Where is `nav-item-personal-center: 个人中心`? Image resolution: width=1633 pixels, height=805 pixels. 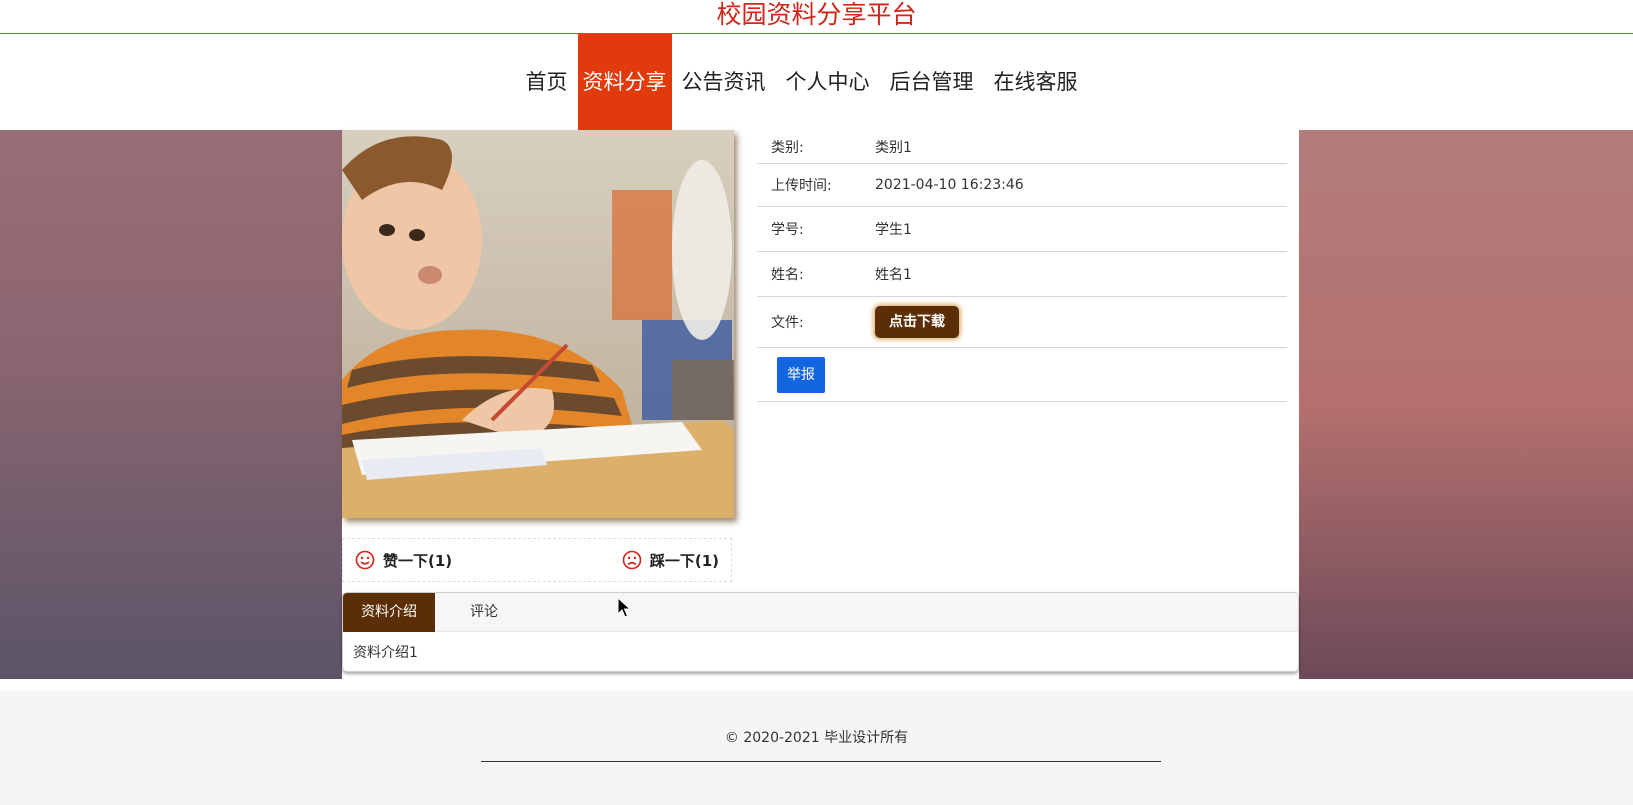 nav-item-personal-center: 个人中心 is located at coordinates (828, 82).